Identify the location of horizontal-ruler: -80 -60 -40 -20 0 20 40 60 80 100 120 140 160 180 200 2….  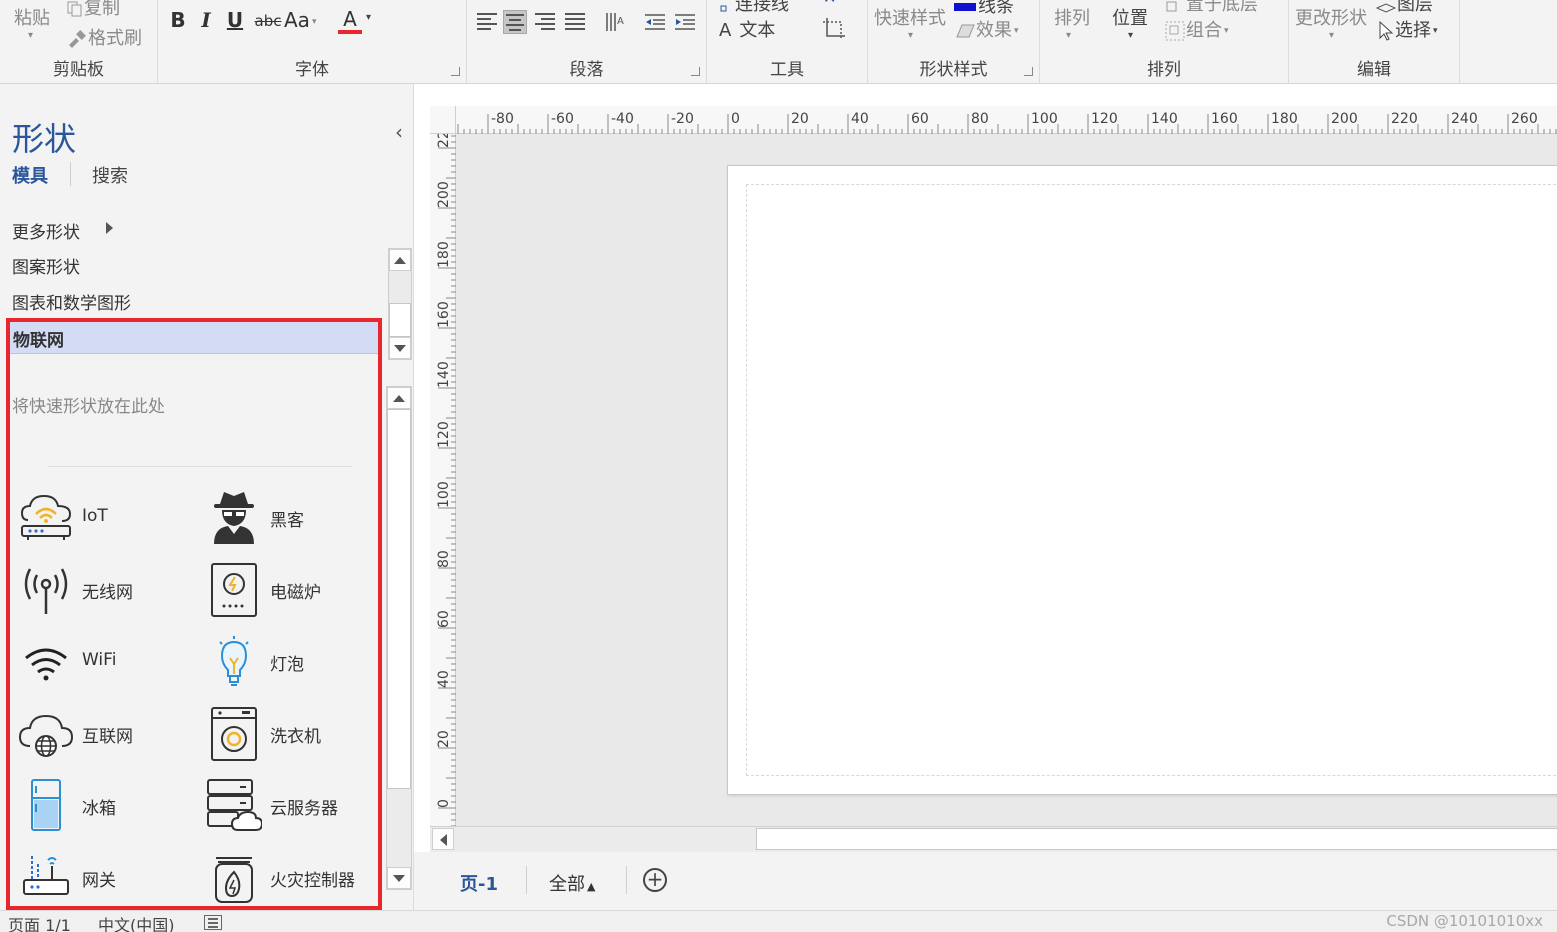
(993, 120).